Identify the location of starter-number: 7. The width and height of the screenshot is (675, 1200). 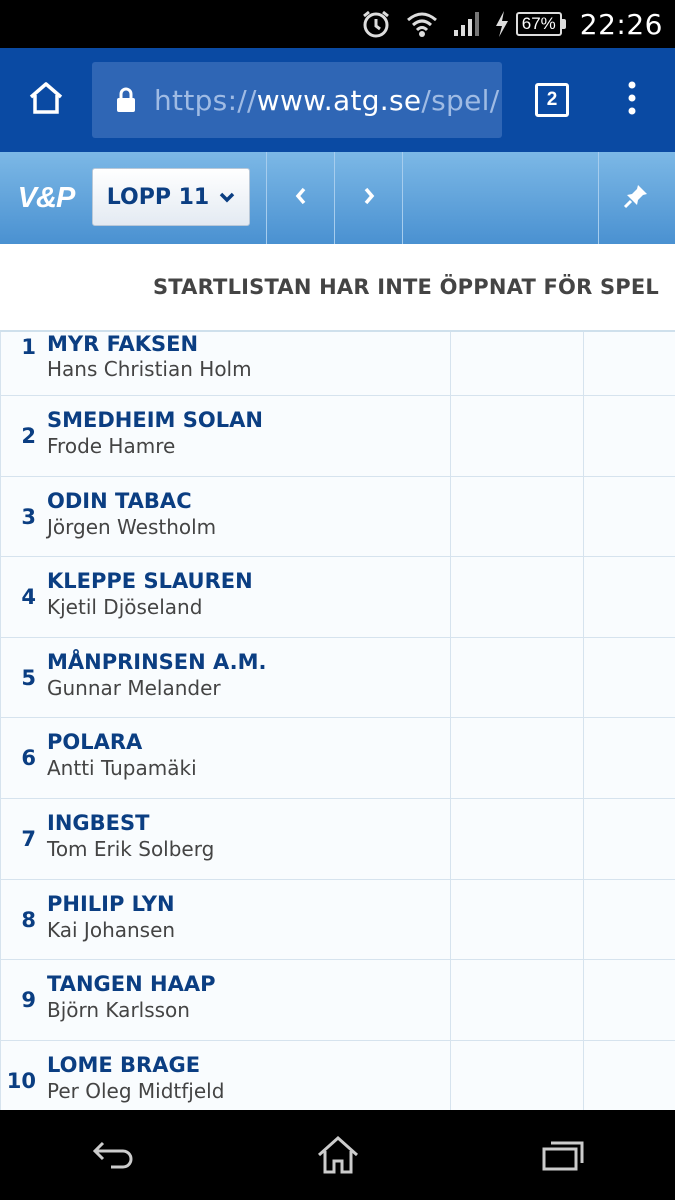
(28, 838).